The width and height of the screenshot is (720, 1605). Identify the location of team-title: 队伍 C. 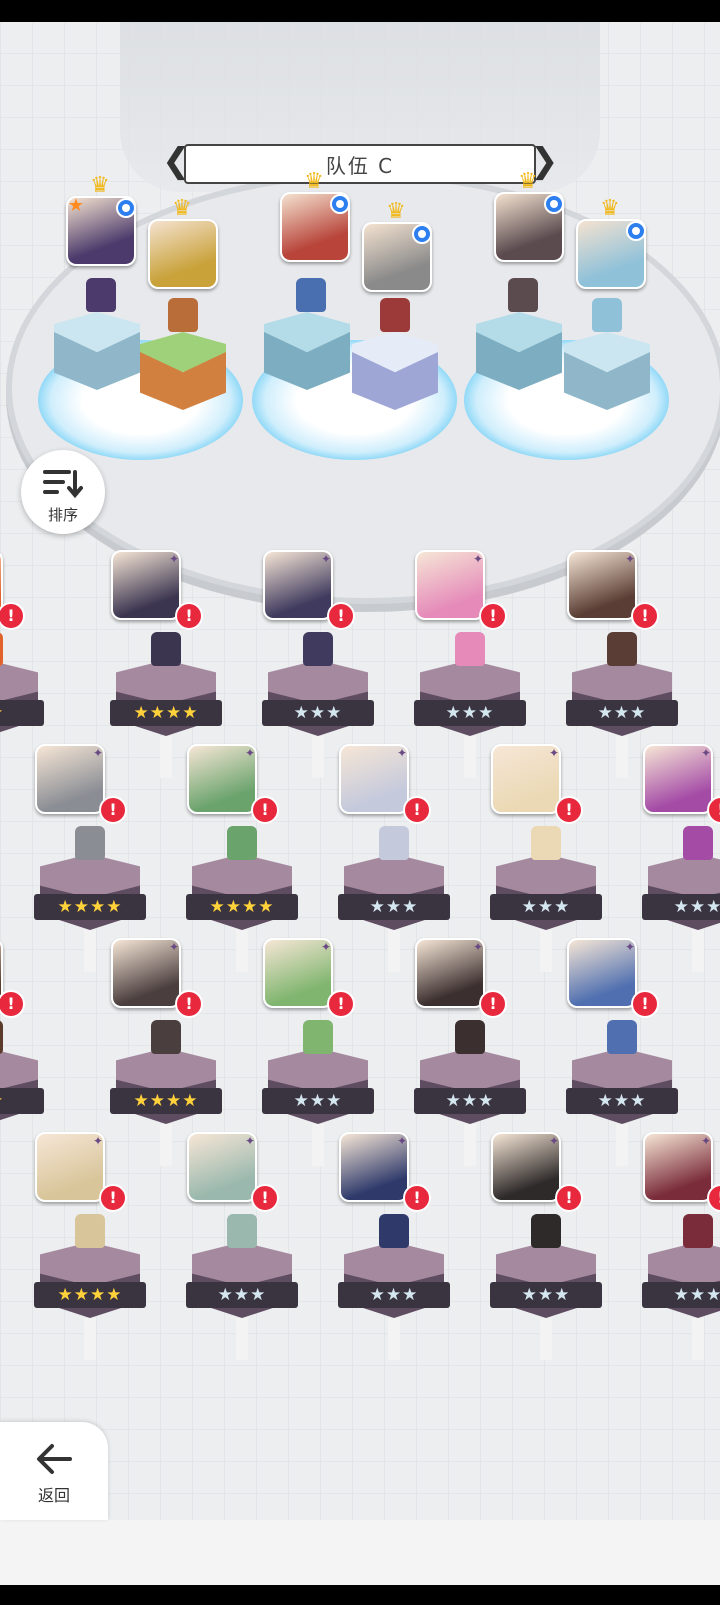
(360, 164).